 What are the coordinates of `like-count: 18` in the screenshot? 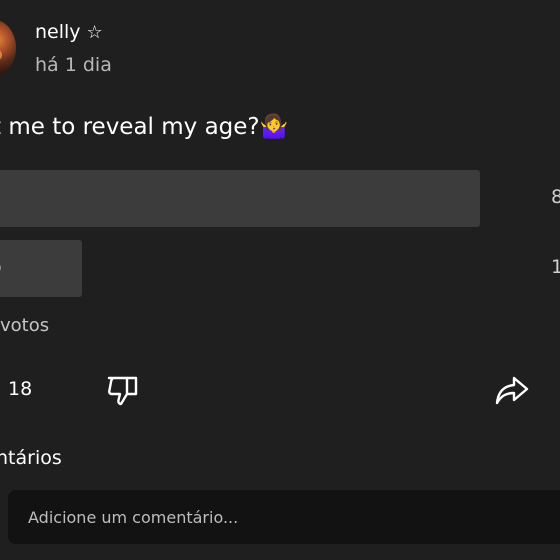 It's located at (20, 389).